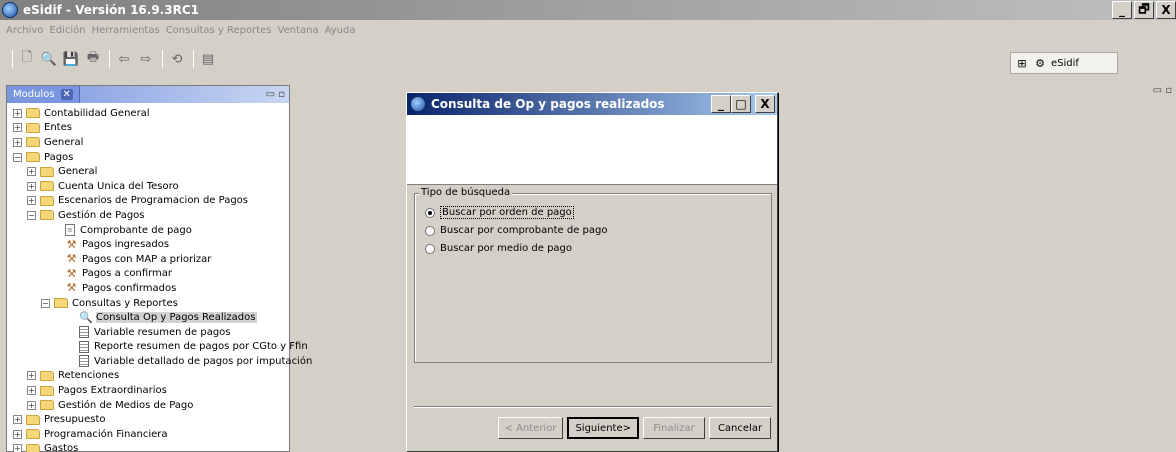 The height and width of the screenshot is (452, 1176). What do you see at coordinates (340, 30) in the screenshot?
I see `menu-ayuda: Ayuda` at bounding box center [340, 30].